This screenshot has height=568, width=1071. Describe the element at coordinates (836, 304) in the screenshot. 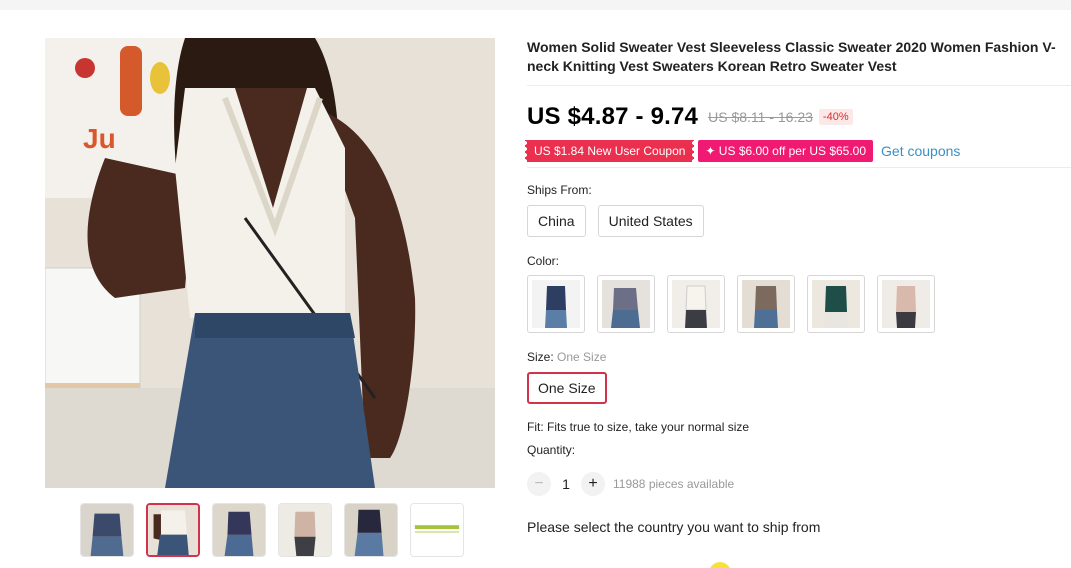

I see `color-swatch-green` at that location.